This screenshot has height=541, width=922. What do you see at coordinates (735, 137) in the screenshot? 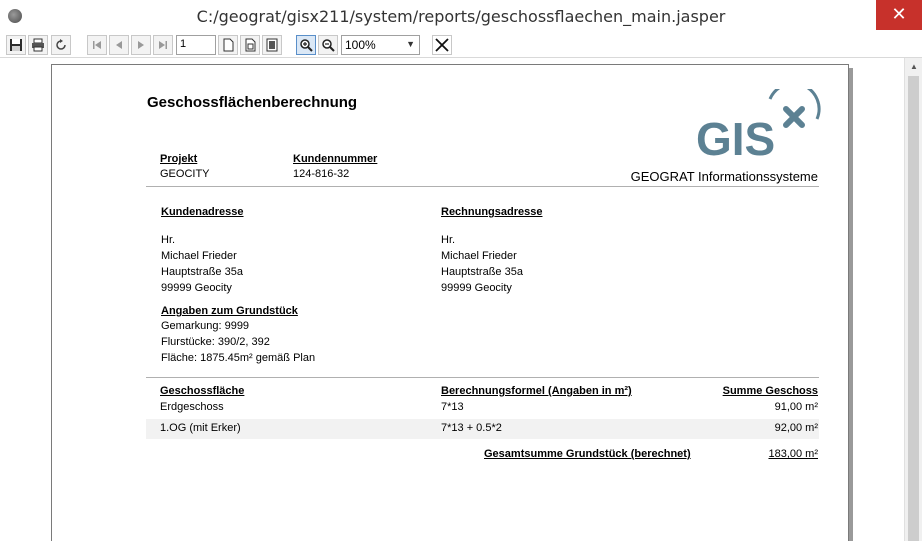
I see `logo-text: GIS` at bounding box center [735, 137].